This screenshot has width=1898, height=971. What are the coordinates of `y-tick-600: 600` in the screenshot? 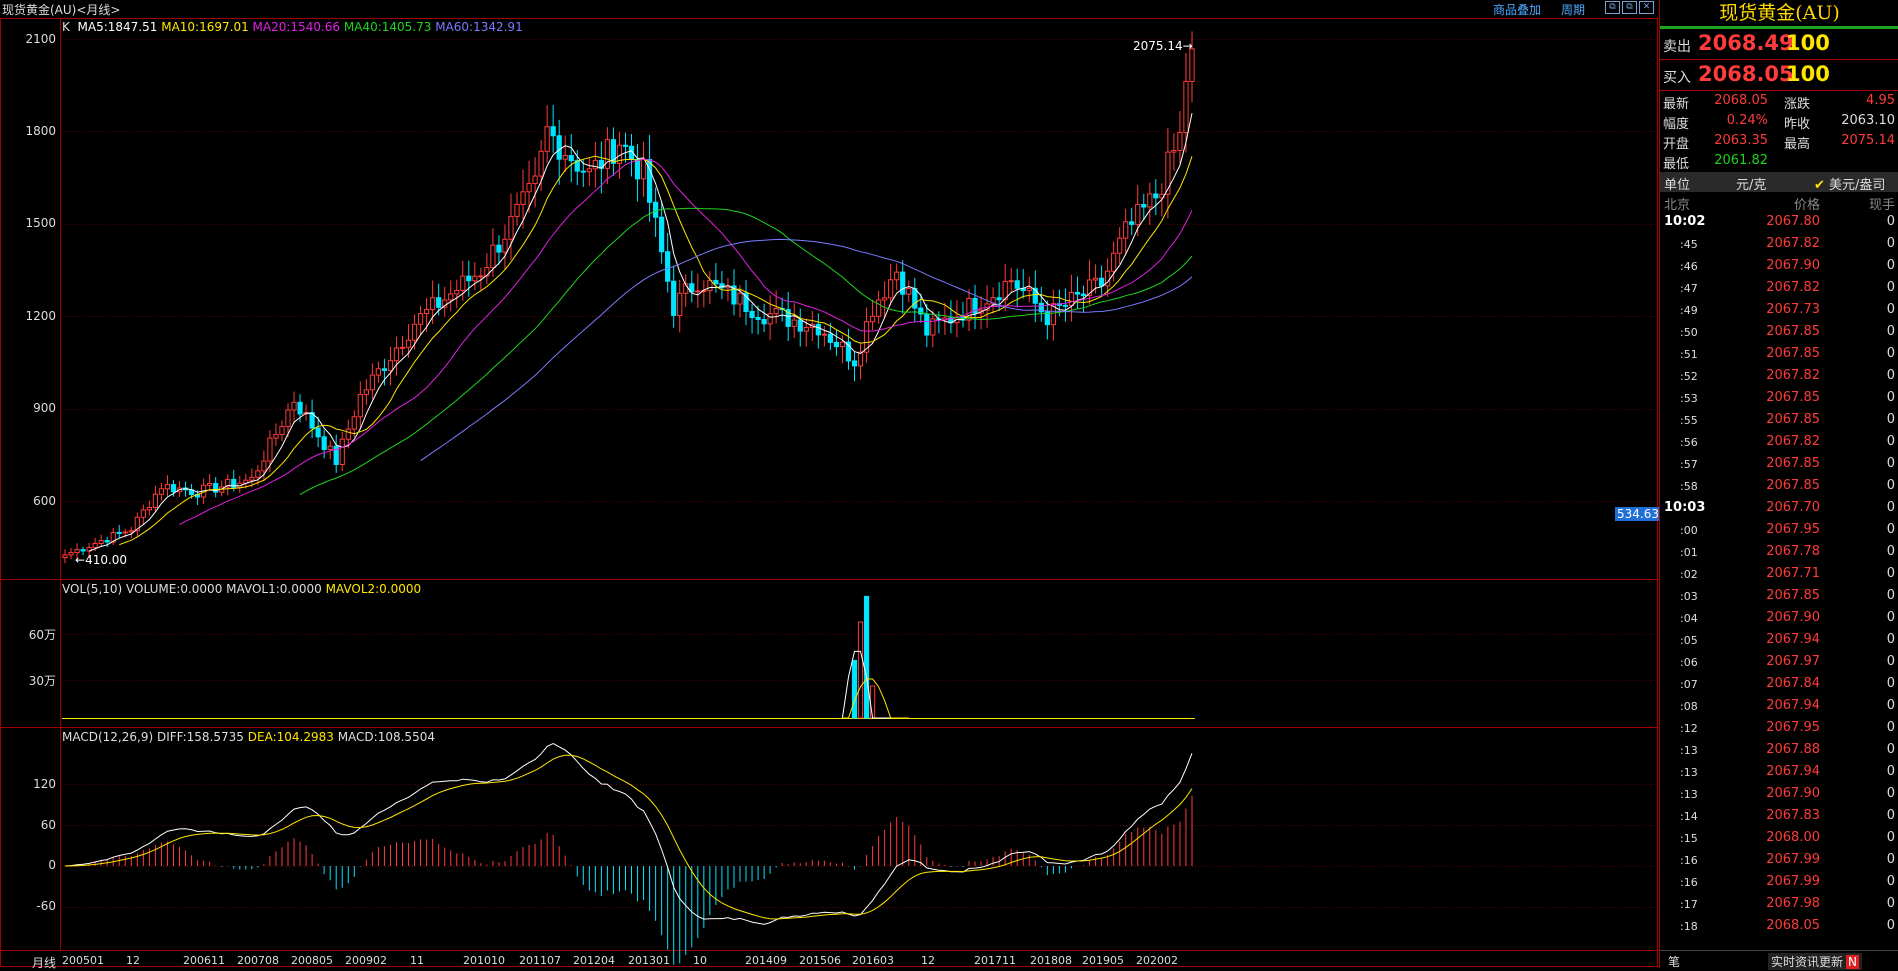 It's located at (44, 501).